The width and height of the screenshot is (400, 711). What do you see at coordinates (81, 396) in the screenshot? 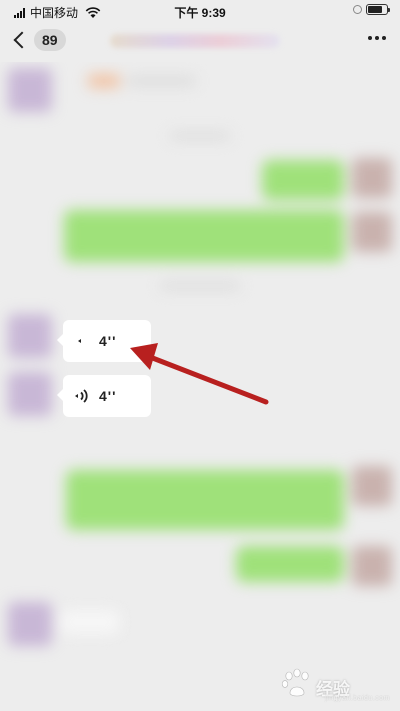
I see `voice-speaker-icon` at bounding box center [81, 396].